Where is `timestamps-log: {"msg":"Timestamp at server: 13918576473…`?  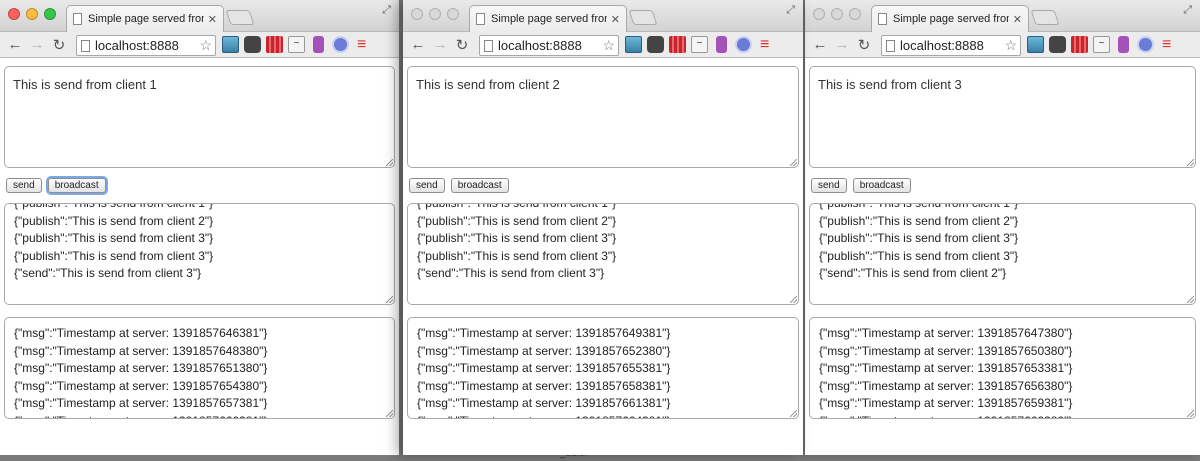 timestamps-log: {"msg":"Timestamp at server: 13918576473… is located at coordinates (1002, 368).